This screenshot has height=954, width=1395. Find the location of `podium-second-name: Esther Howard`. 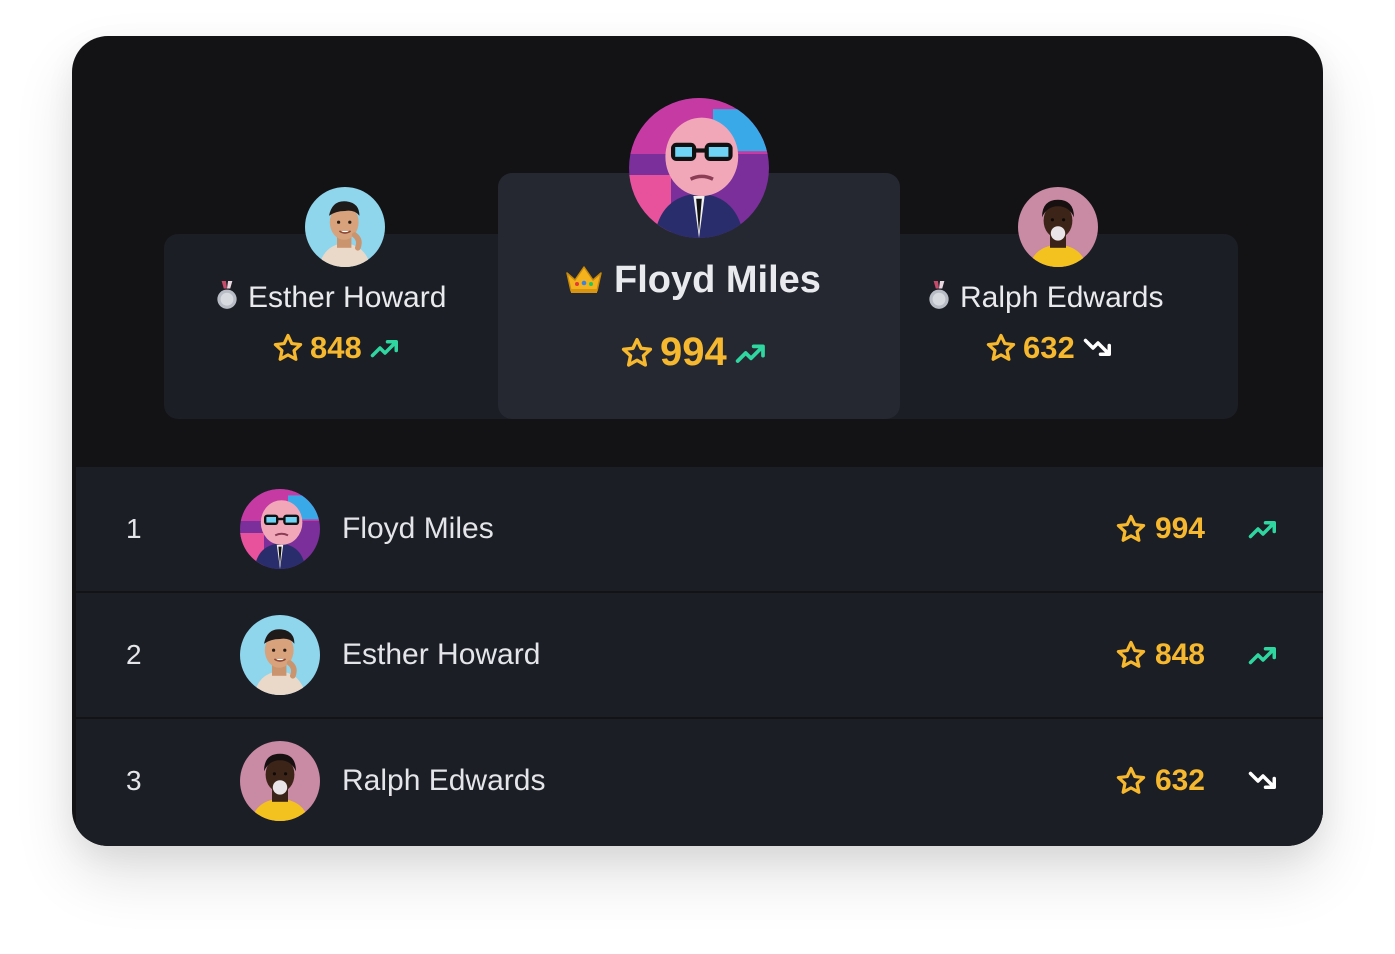

podium-second-name: Esther Howard is located at coordinates (331, 298).